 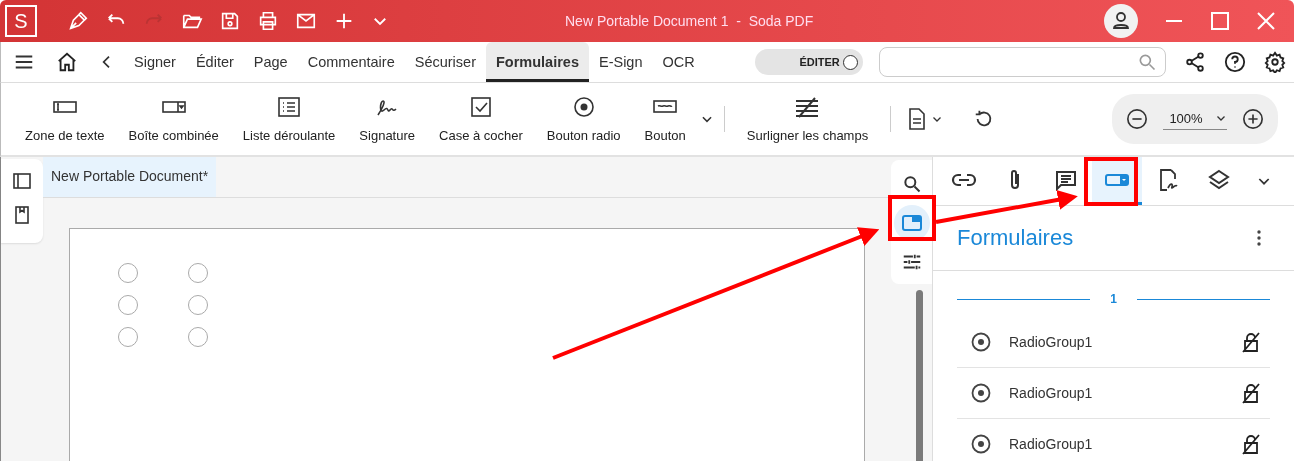 What do you see at coordinates (1194, 62) in the screenshot?
I see `share-icon` at bounding box center [1194, 62].